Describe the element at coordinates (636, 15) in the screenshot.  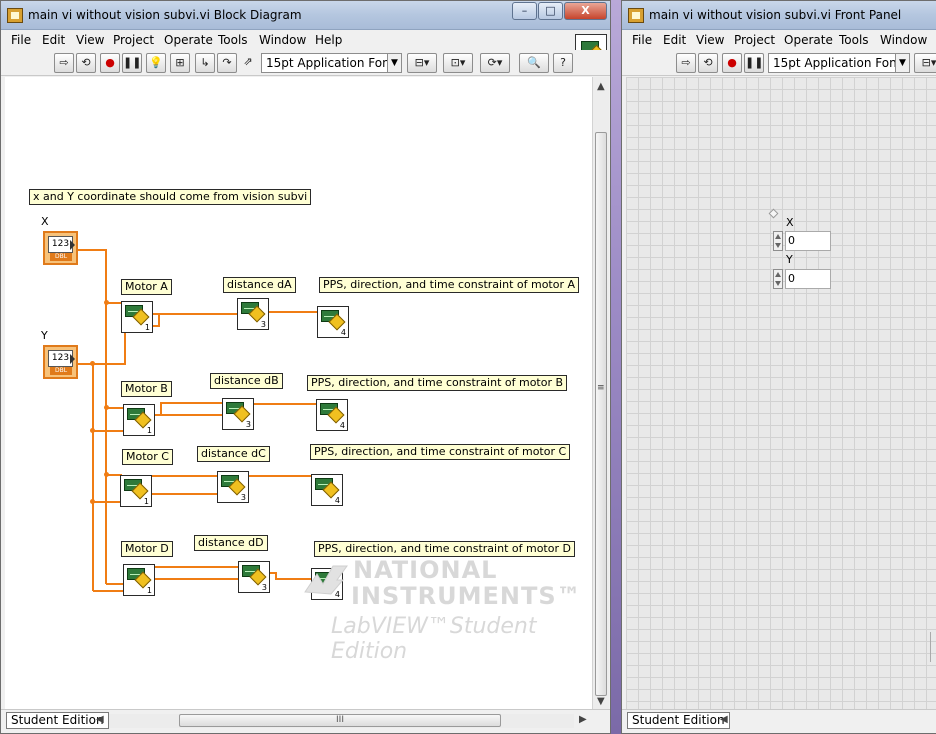
I see `labview-app-icon` at that location.